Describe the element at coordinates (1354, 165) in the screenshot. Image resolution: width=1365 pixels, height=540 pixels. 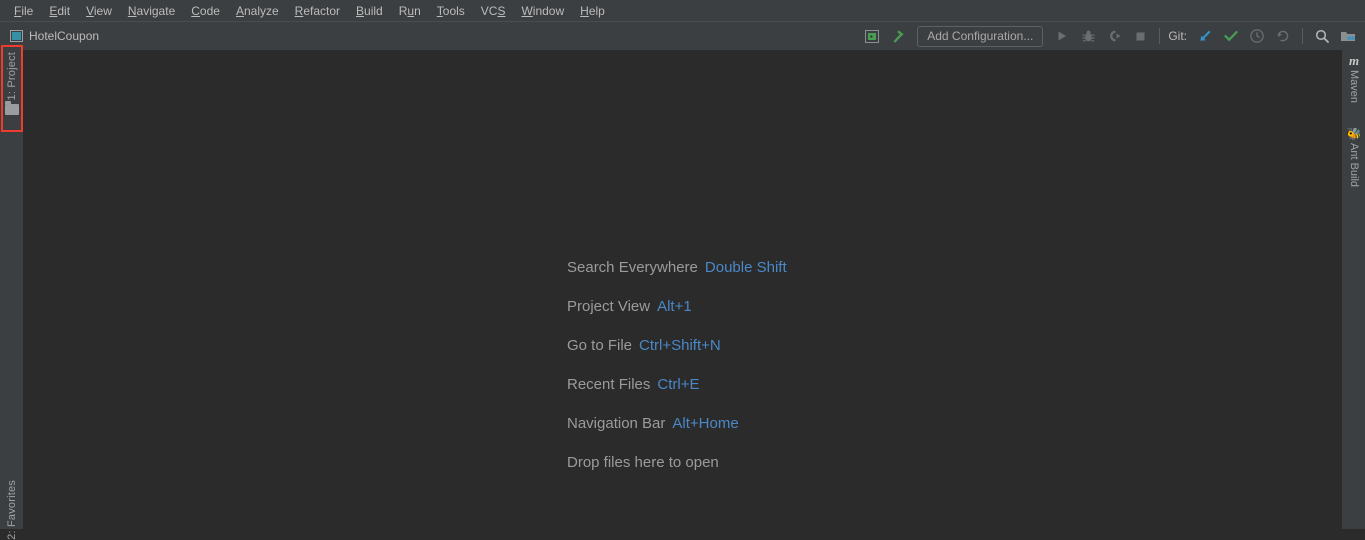
I see `ant-build-tool-window-label: Ant Build` at that location.